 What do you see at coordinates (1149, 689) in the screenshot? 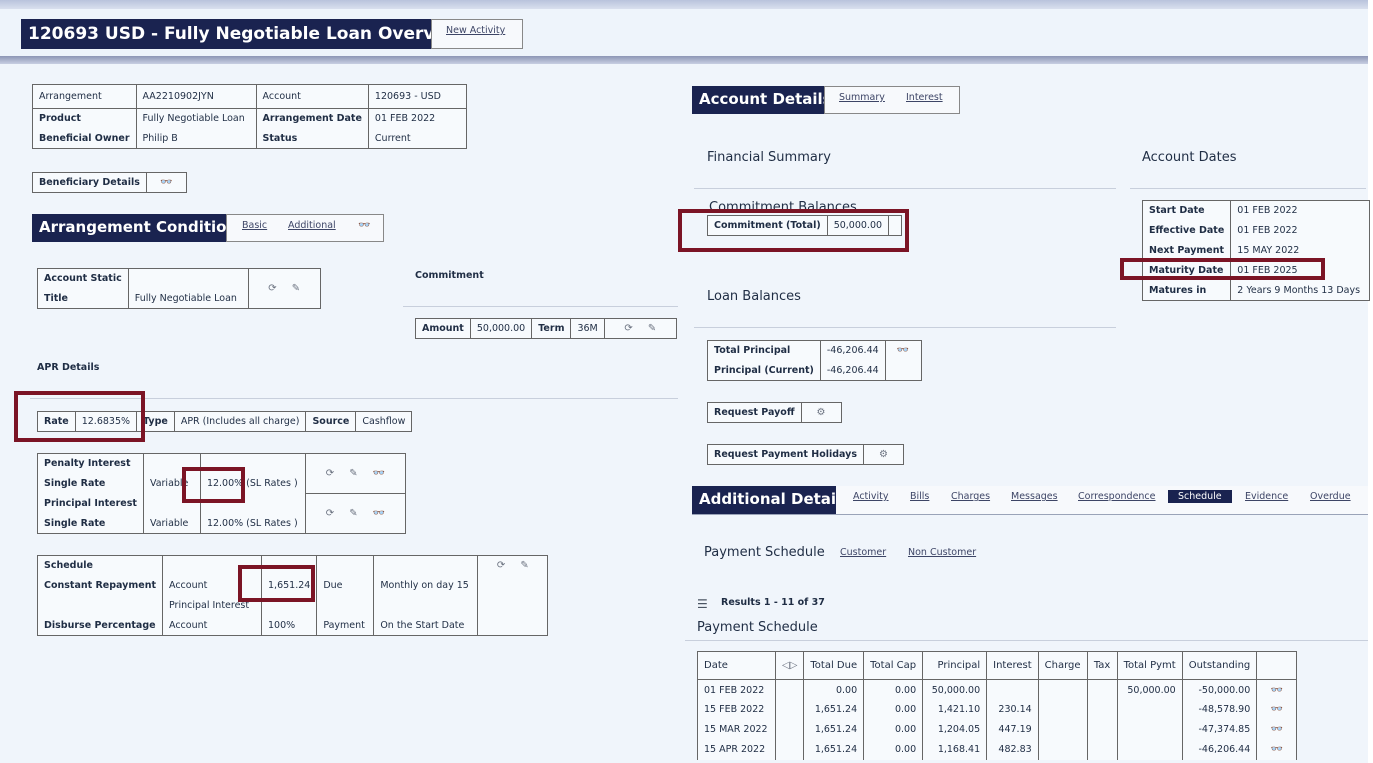
I see `cell-total-pymt: 50,000.00` at bounding box center [1149, 689].